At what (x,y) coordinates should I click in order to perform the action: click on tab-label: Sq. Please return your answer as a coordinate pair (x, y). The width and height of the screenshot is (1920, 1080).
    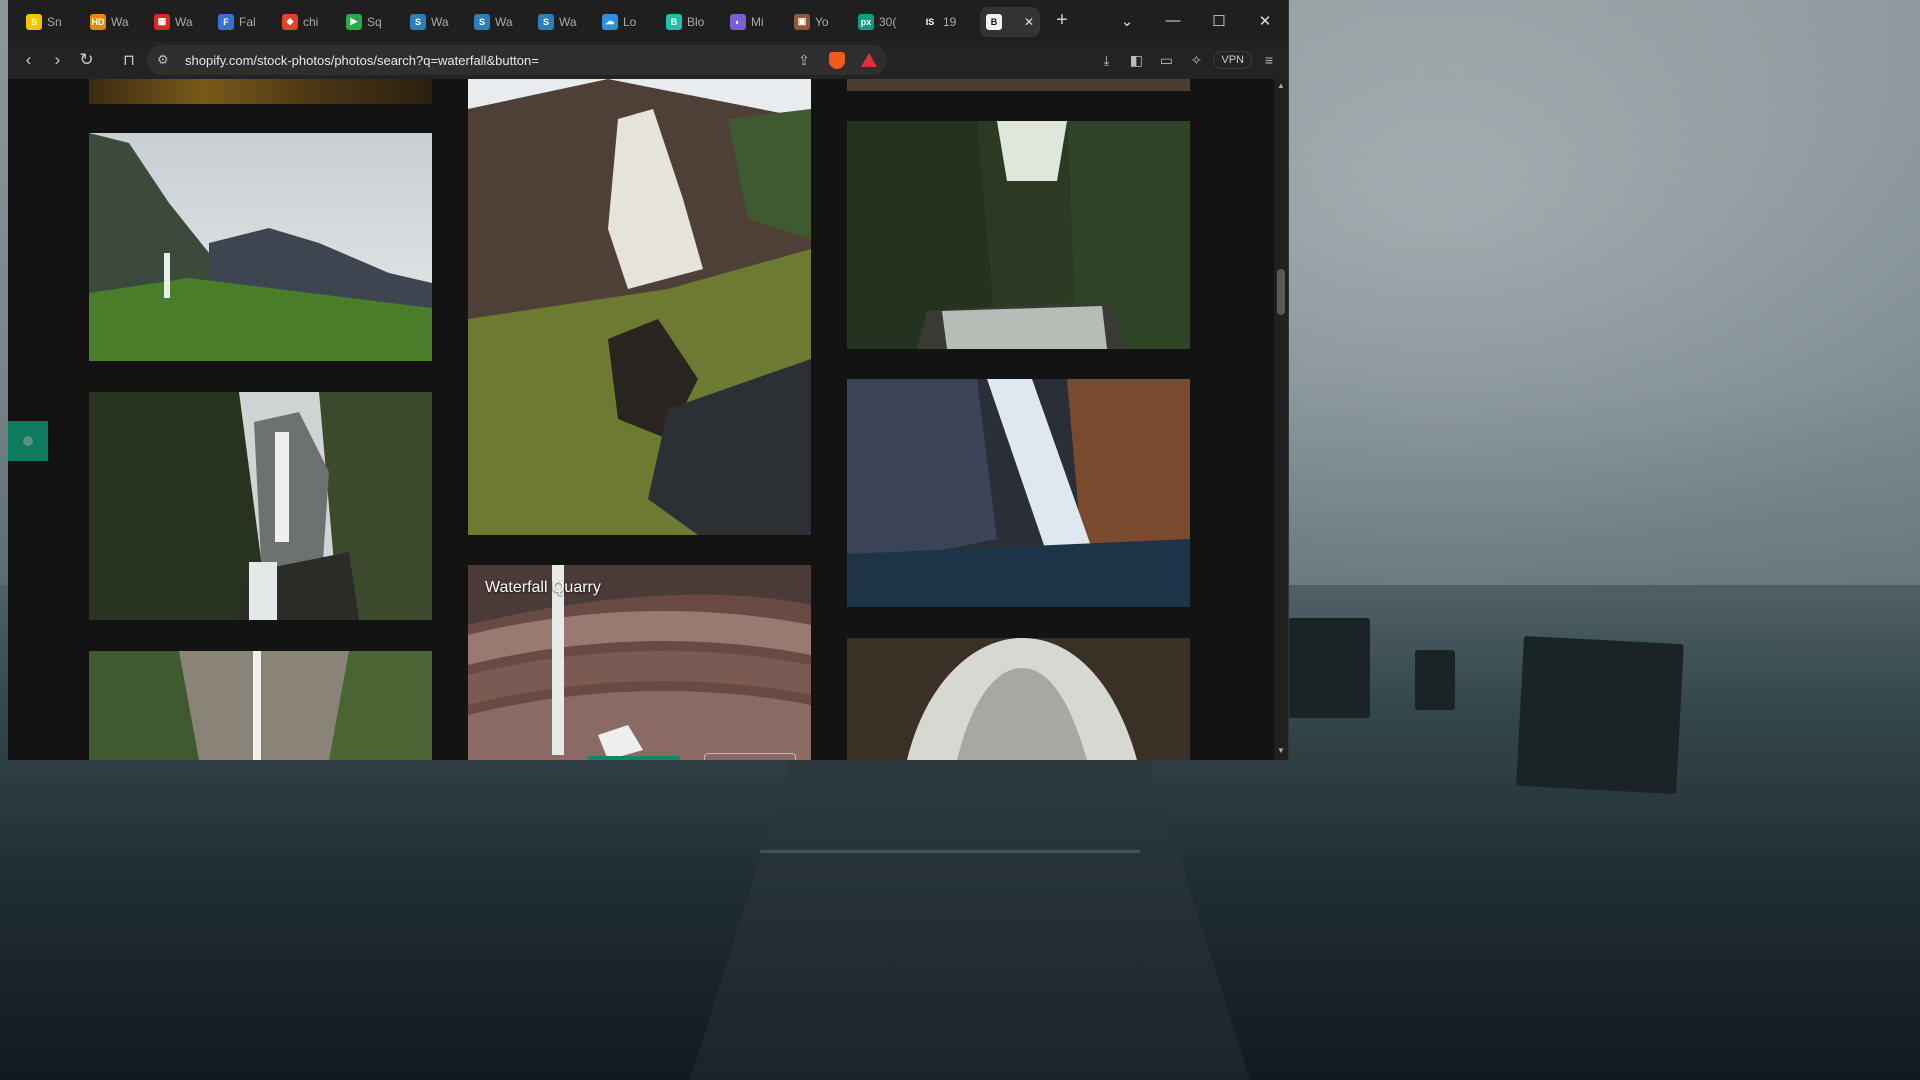
    Looking at the image, I should click on (374, 21).